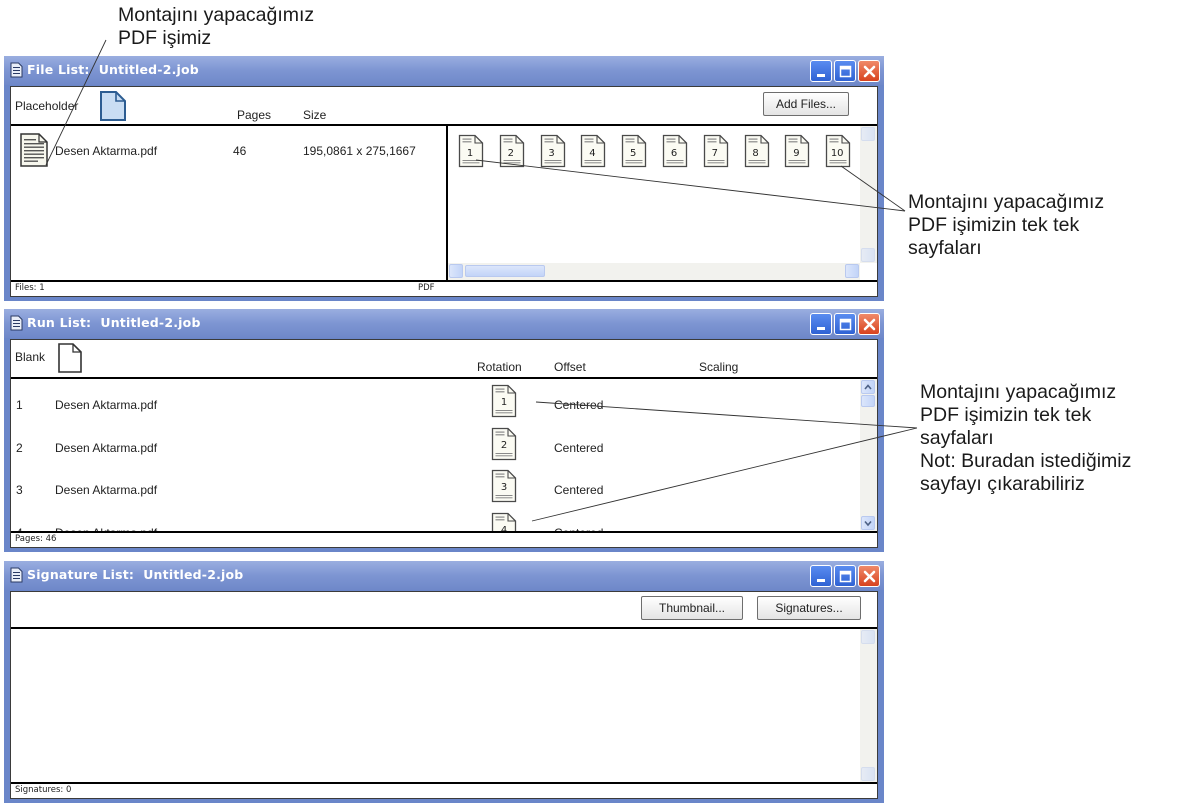 This screenshot has height=804, width=1200. Describe the element at coordinates (505, 271) in the screenshot. I see `horizontal-scroll-thumb` at that location.